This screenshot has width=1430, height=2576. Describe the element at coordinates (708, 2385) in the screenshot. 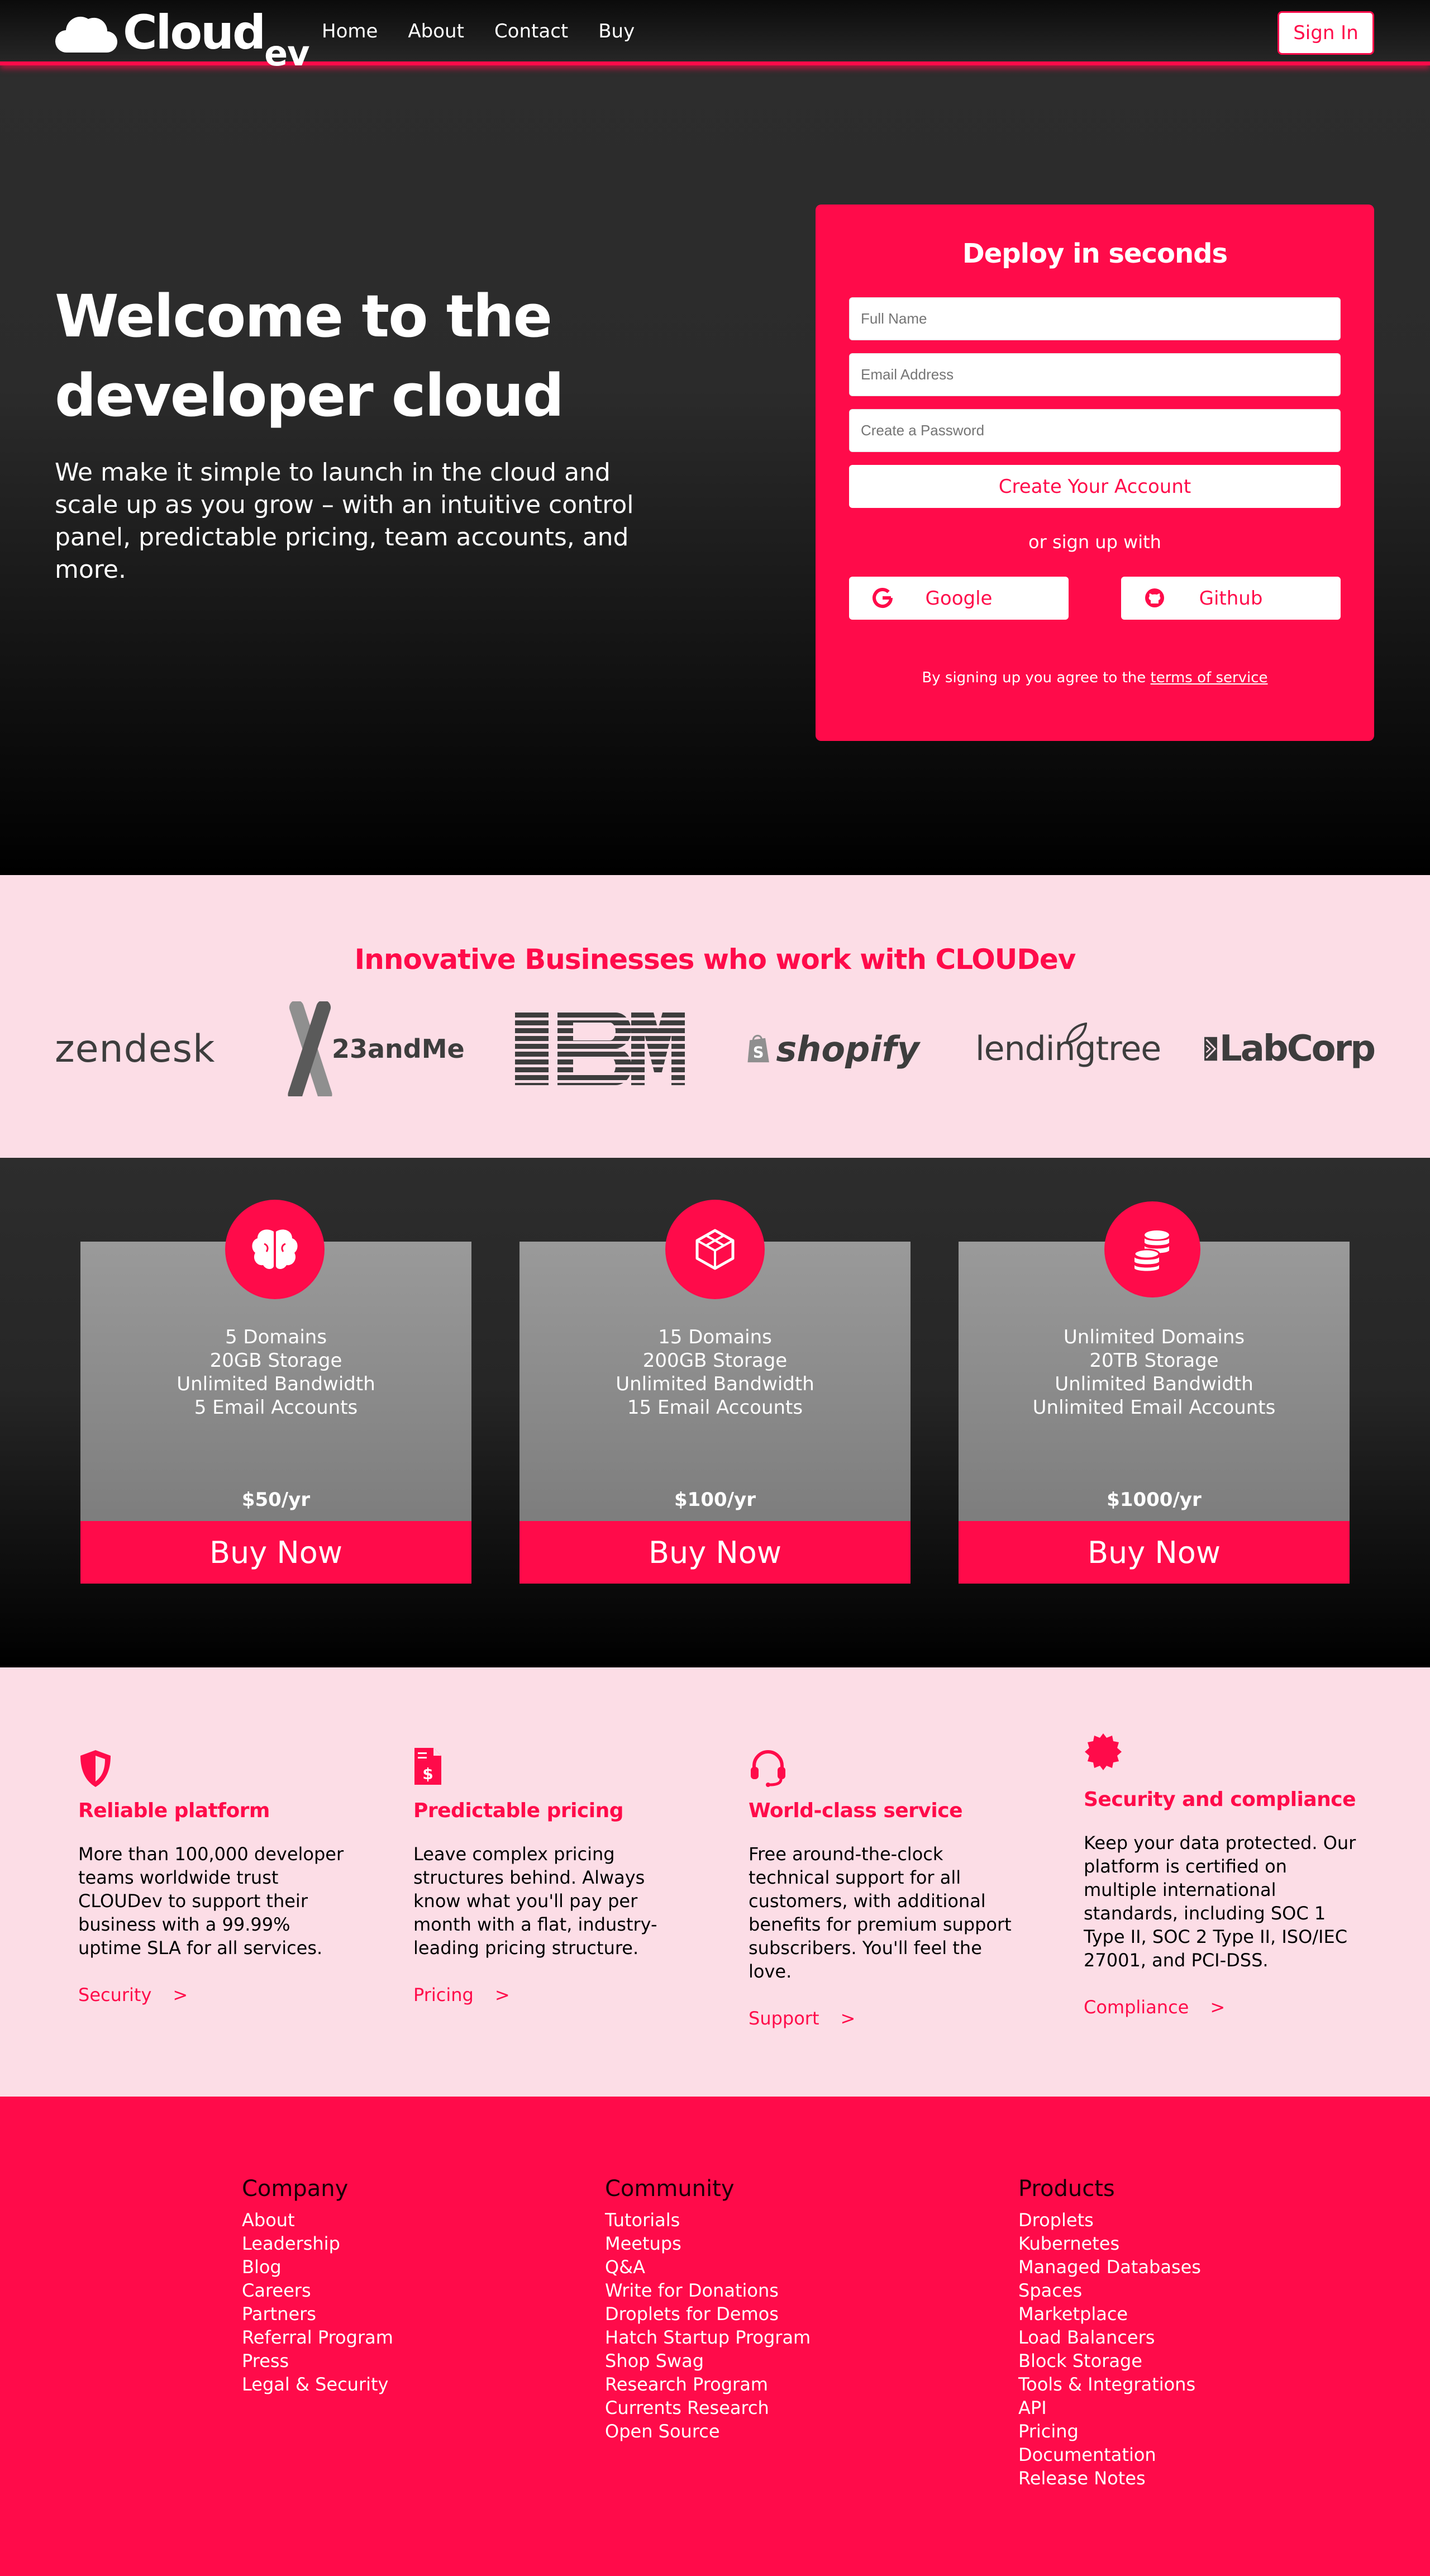

I see `footer-link: Research Program` at that location.